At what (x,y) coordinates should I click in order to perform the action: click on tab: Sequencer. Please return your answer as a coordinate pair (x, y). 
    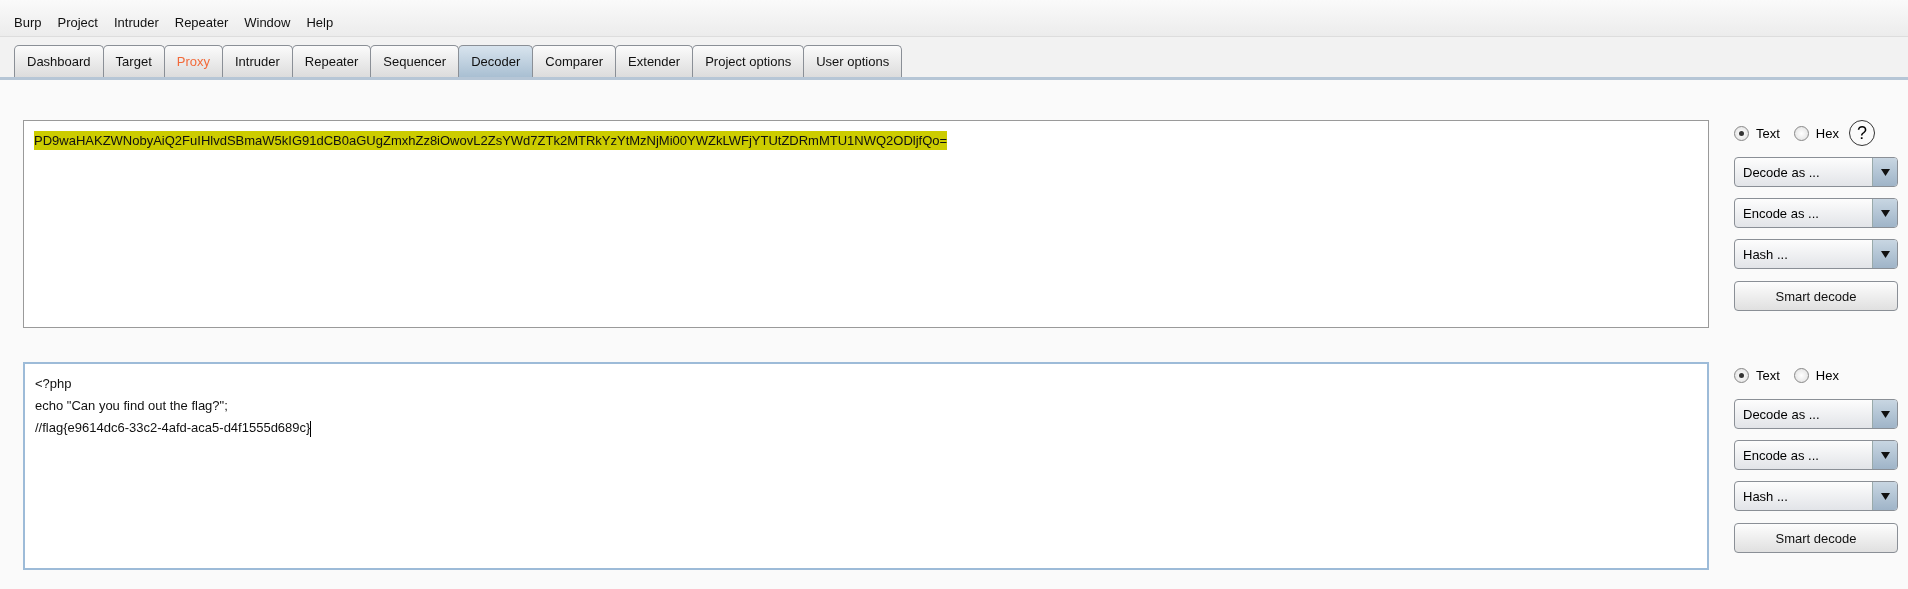
    Looking at the image, I should click on (415, 61).